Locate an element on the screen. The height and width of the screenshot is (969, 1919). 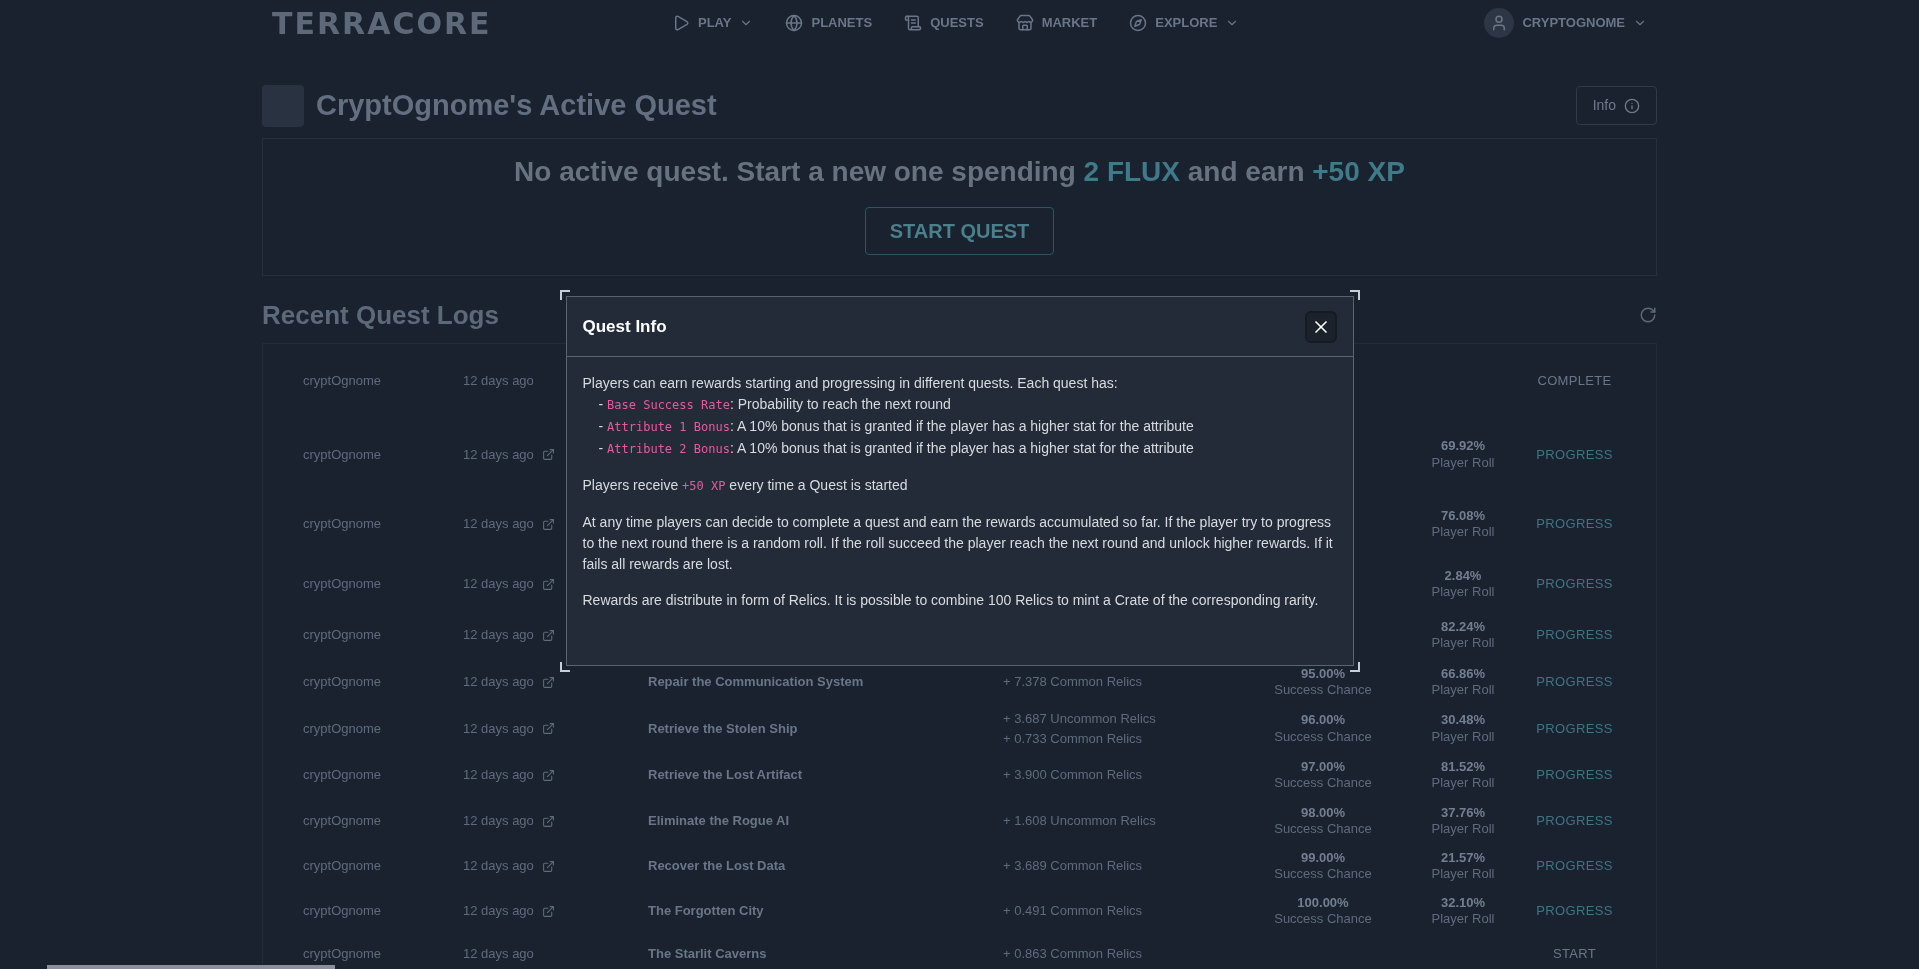
reward-text: + 0.491 Common Relics is located at coordinates (1073, 911).